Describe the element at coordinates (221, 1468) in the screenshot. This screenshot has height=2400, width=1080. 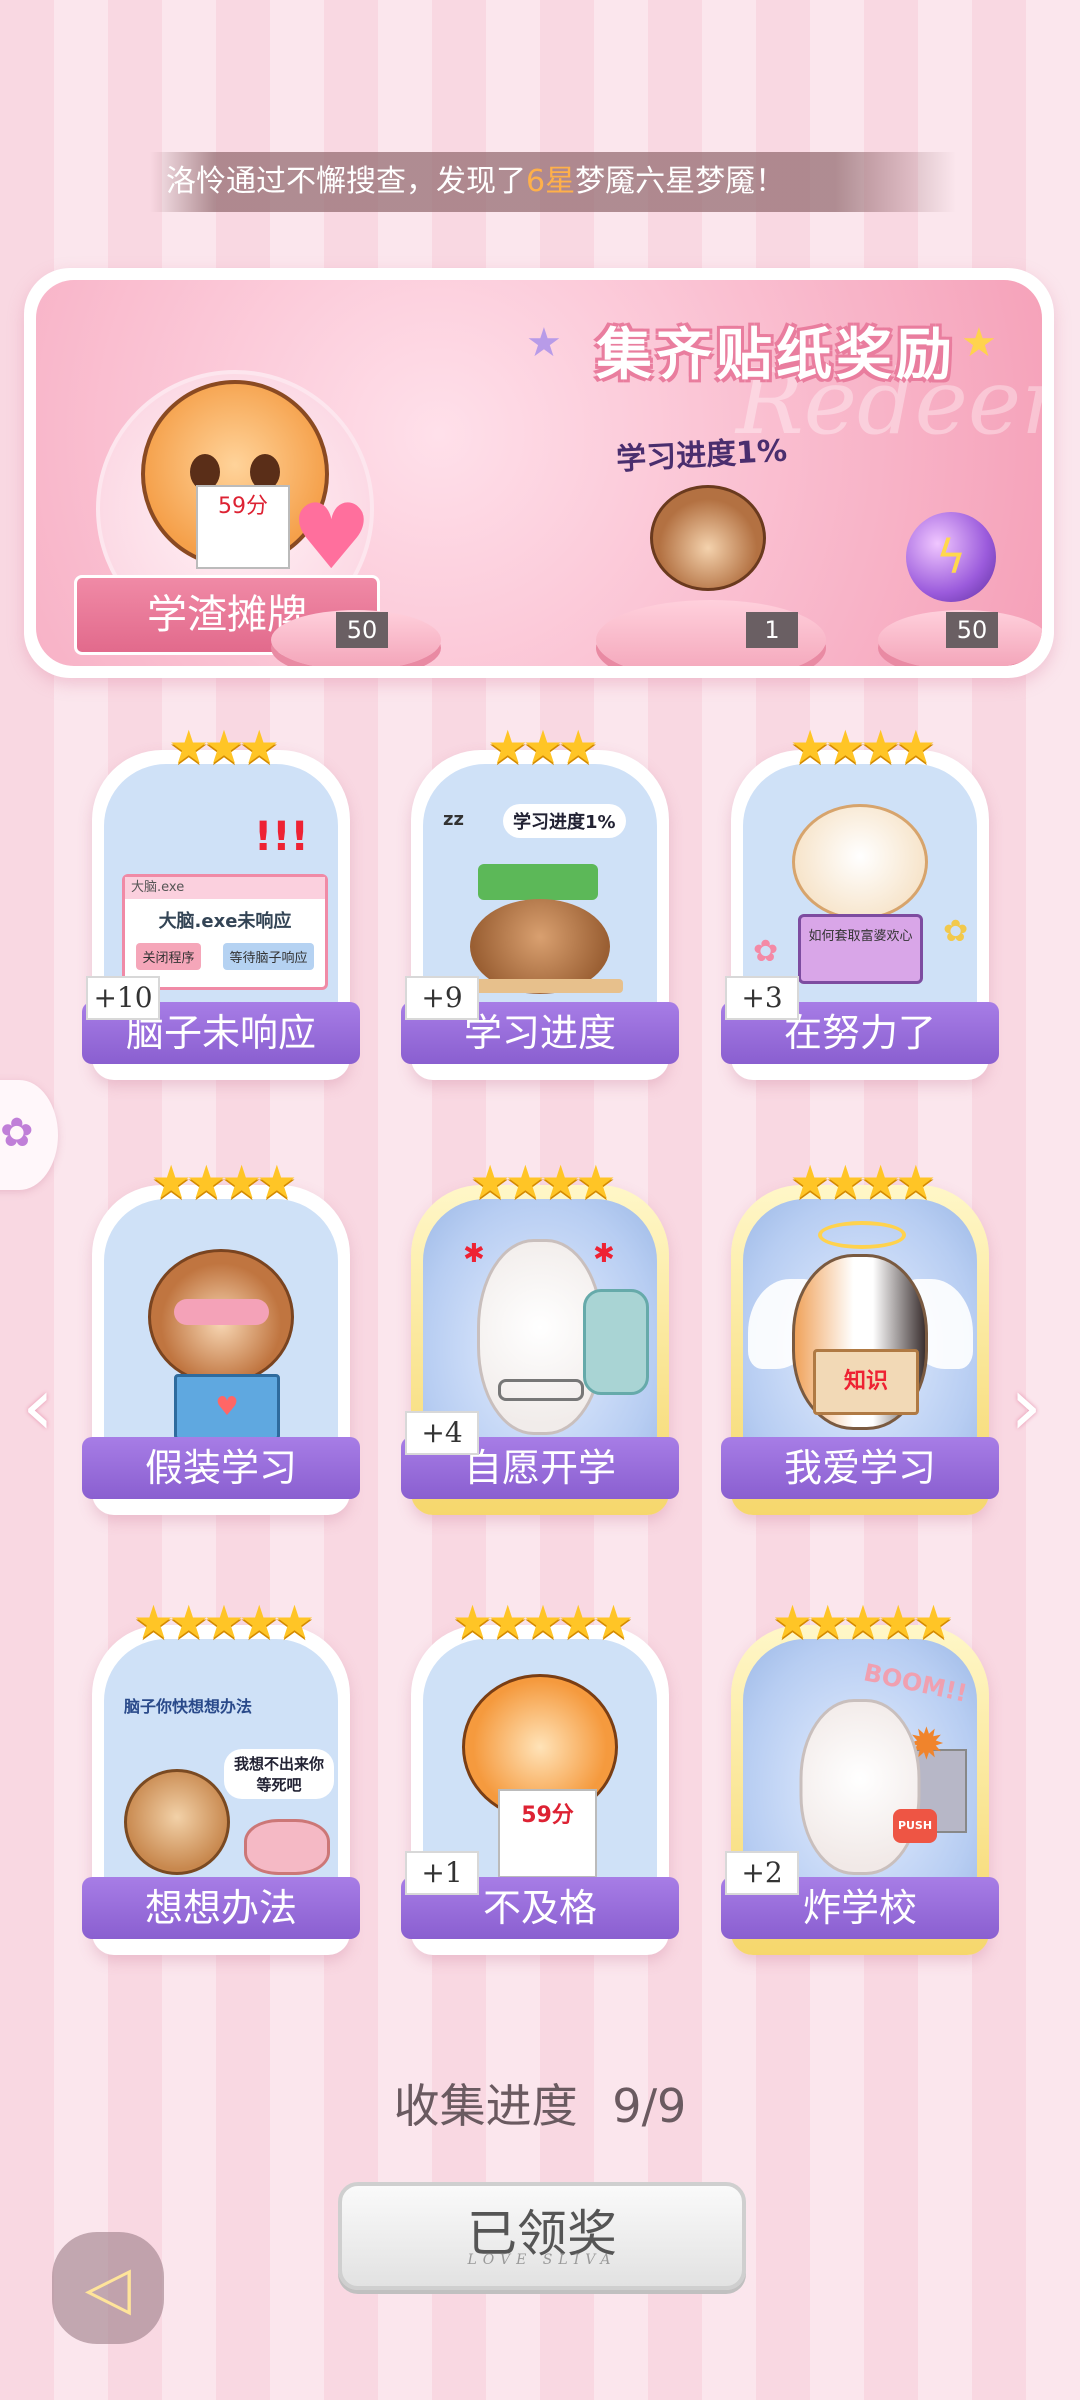
I see `card-label: 假装学习` at that location.